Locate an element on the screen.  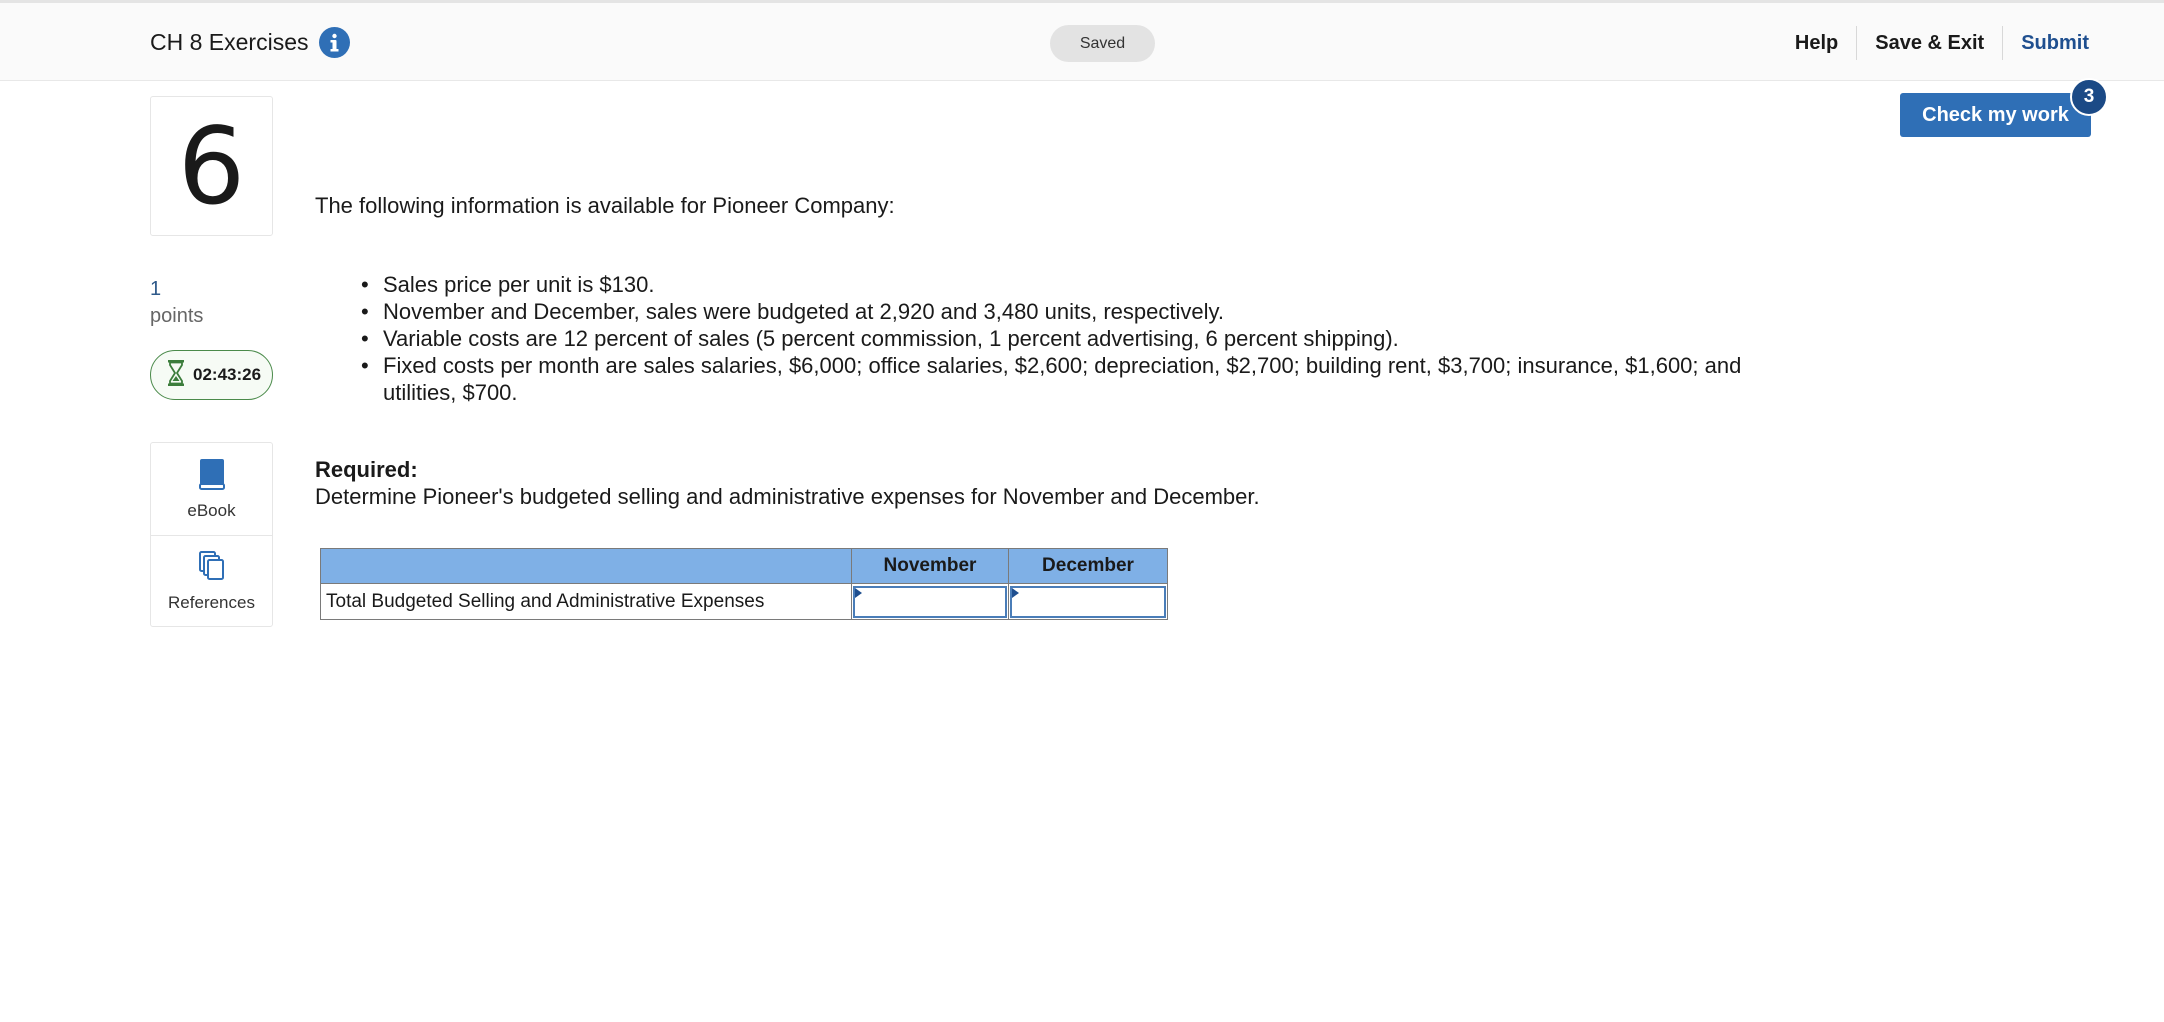
table-header-row: November December is located at coordinates (744, 566).